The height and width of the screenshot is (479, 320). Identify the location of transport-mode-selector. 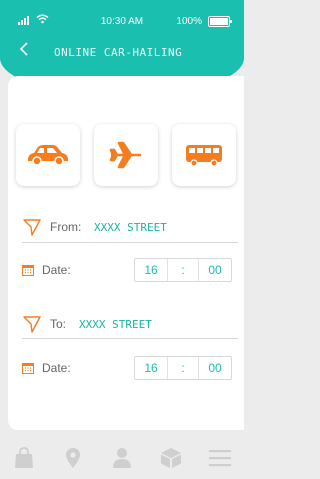
(130, 156).